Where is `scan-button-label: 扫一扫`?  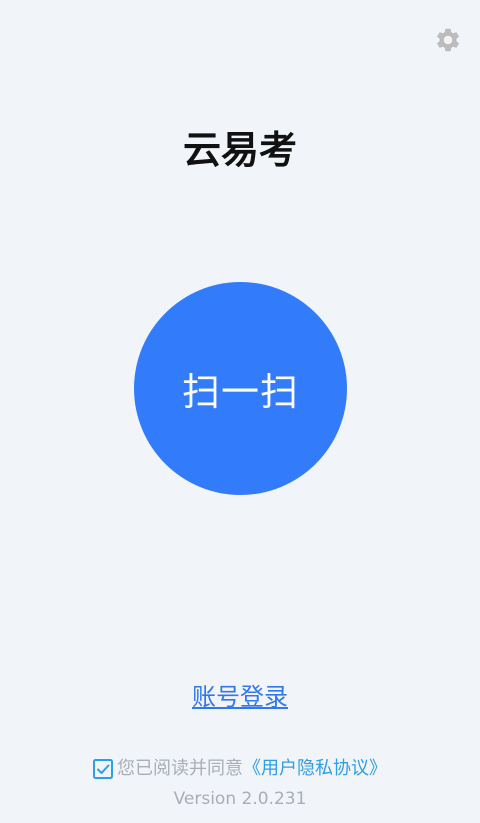
scan-button-label: 扫一扫 is located at coordinates (240, 392).